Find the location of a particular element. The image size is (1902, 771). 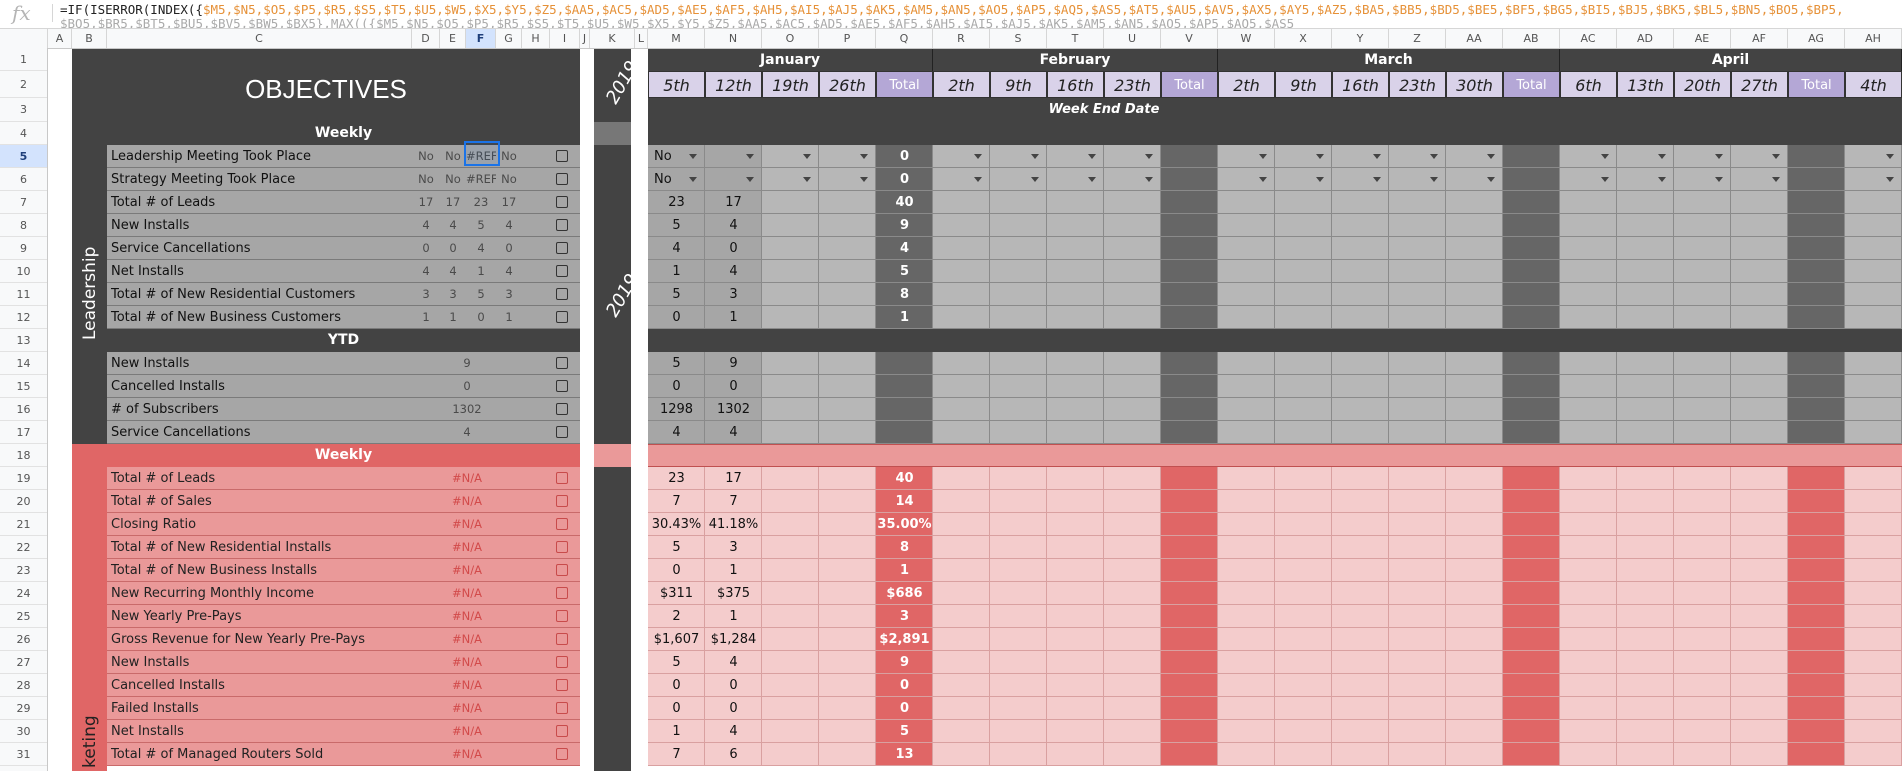

row-19-d: #N/A is located at coordinates (467, 478).